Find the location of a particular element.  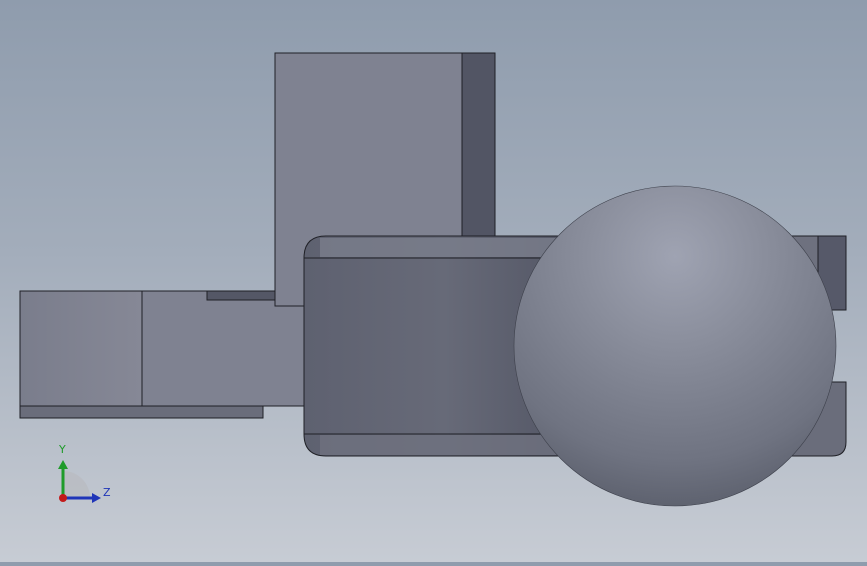

z-axis-arrow-icon is located at coordinates (96, 498).